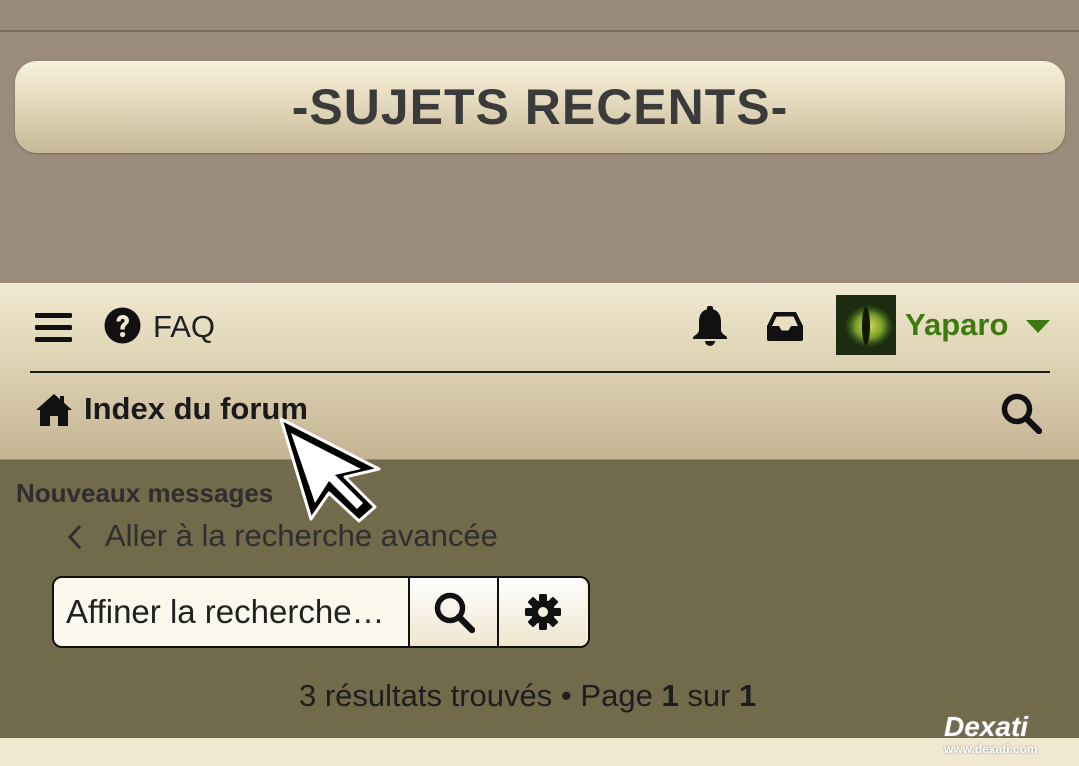 This screenshot has height=766, width=1079. I want to click on watermark: Dexati www.dexati.com, so click(1008, 736).